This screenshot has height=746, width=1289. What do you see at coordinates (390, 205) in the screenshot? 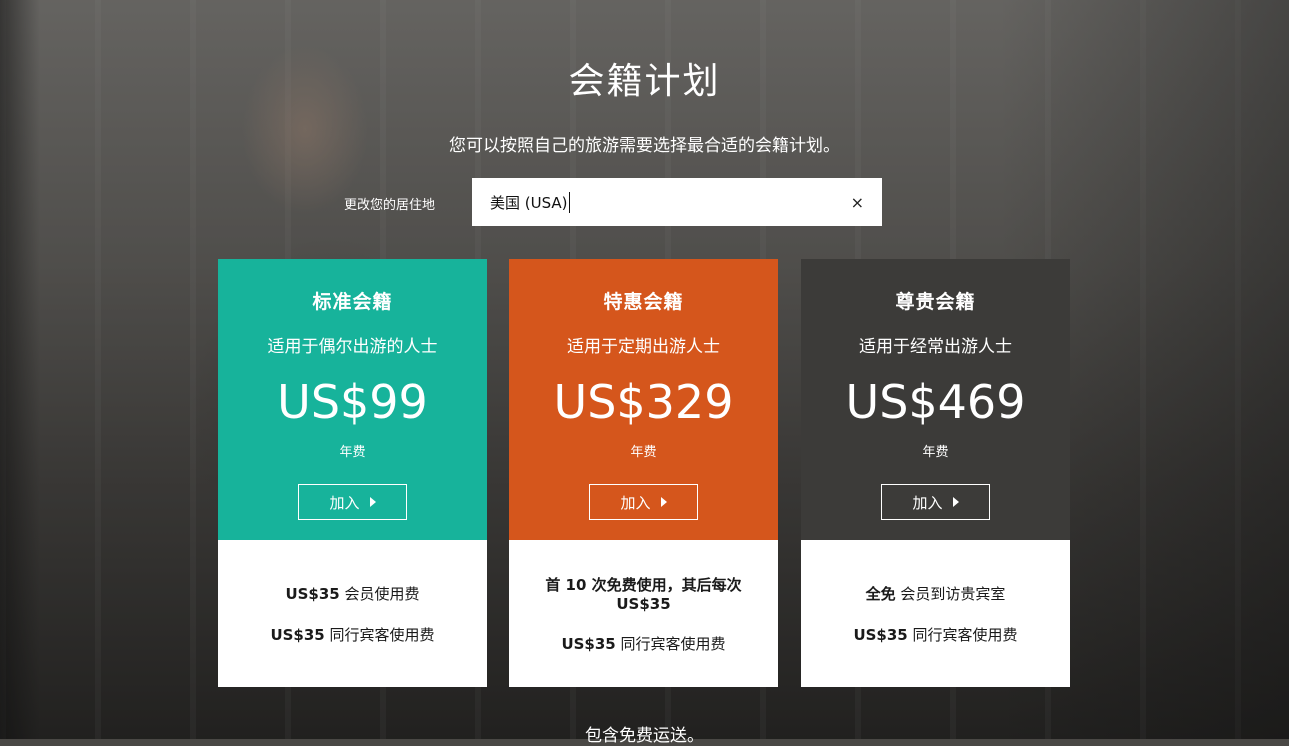
I see `residence-label: 更改您的居住地` at bounding box center [390, 205].